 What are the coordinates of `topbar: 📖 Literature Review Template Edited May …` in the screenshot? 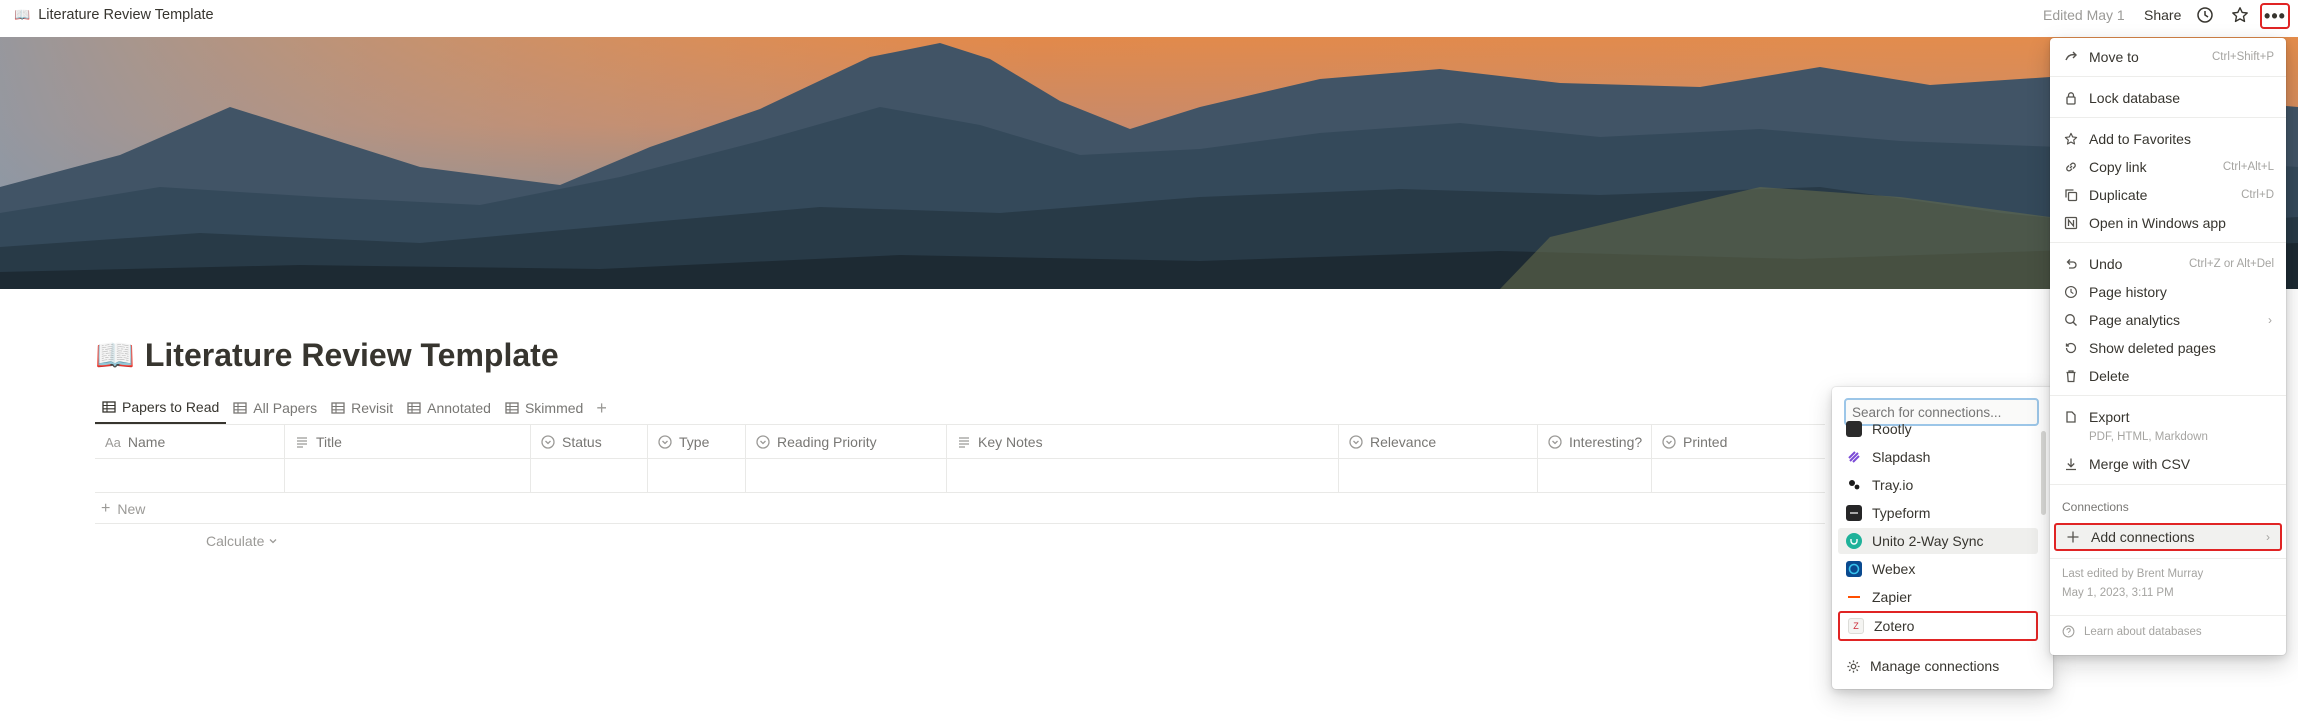 It's located at (1149, 18).